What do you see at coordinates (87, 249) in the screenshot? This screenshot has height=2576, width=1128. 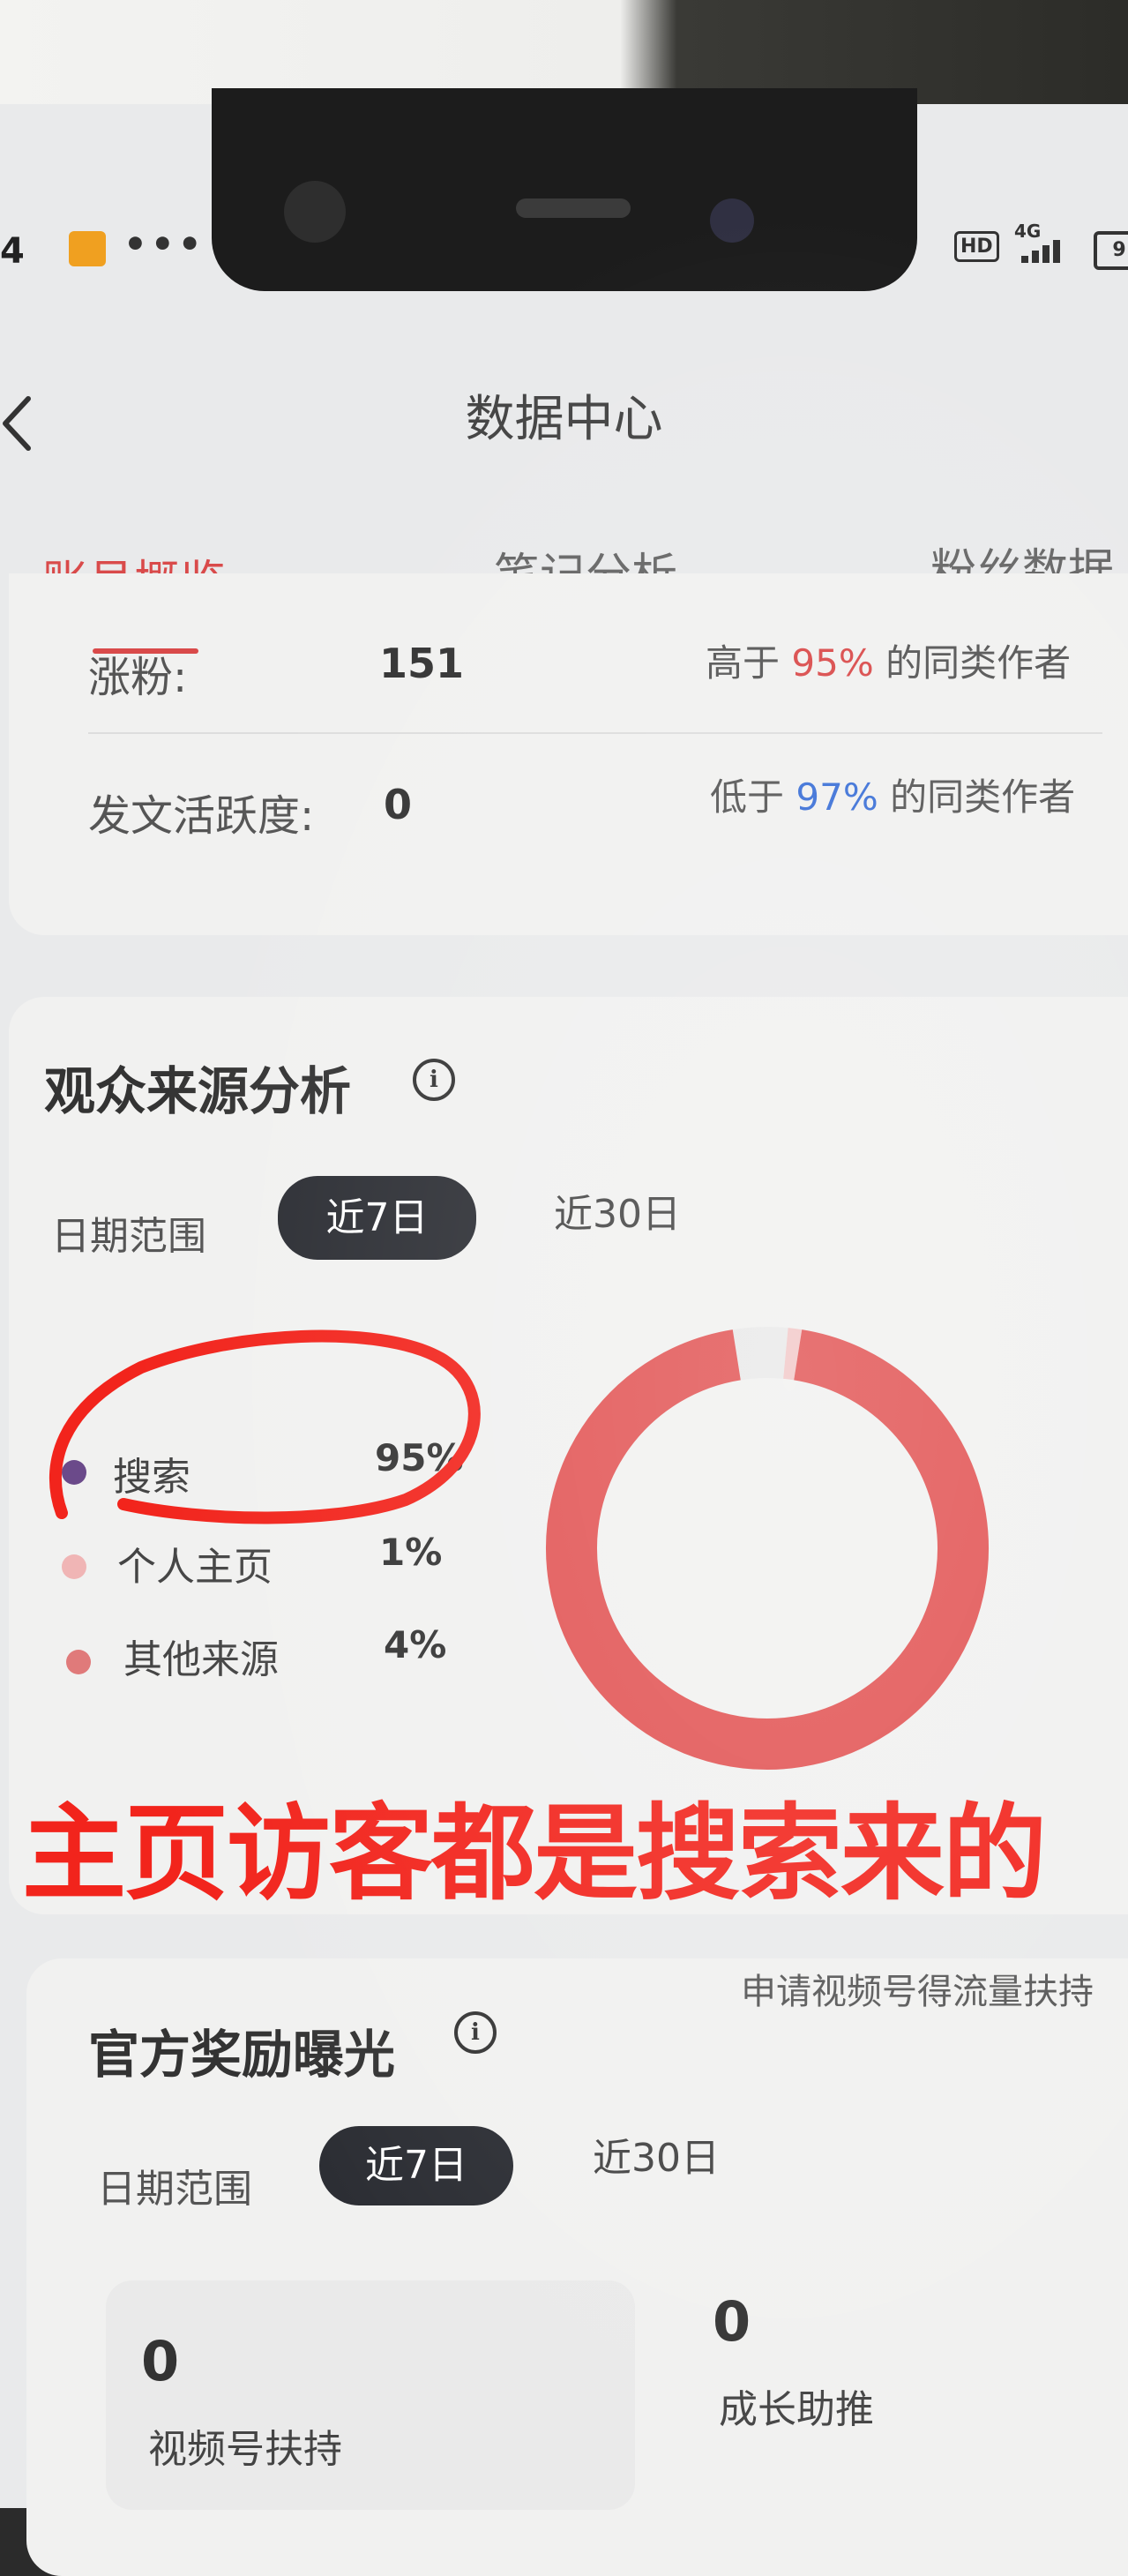 I see `notification-app-icon` at bounding box center [87, 249].